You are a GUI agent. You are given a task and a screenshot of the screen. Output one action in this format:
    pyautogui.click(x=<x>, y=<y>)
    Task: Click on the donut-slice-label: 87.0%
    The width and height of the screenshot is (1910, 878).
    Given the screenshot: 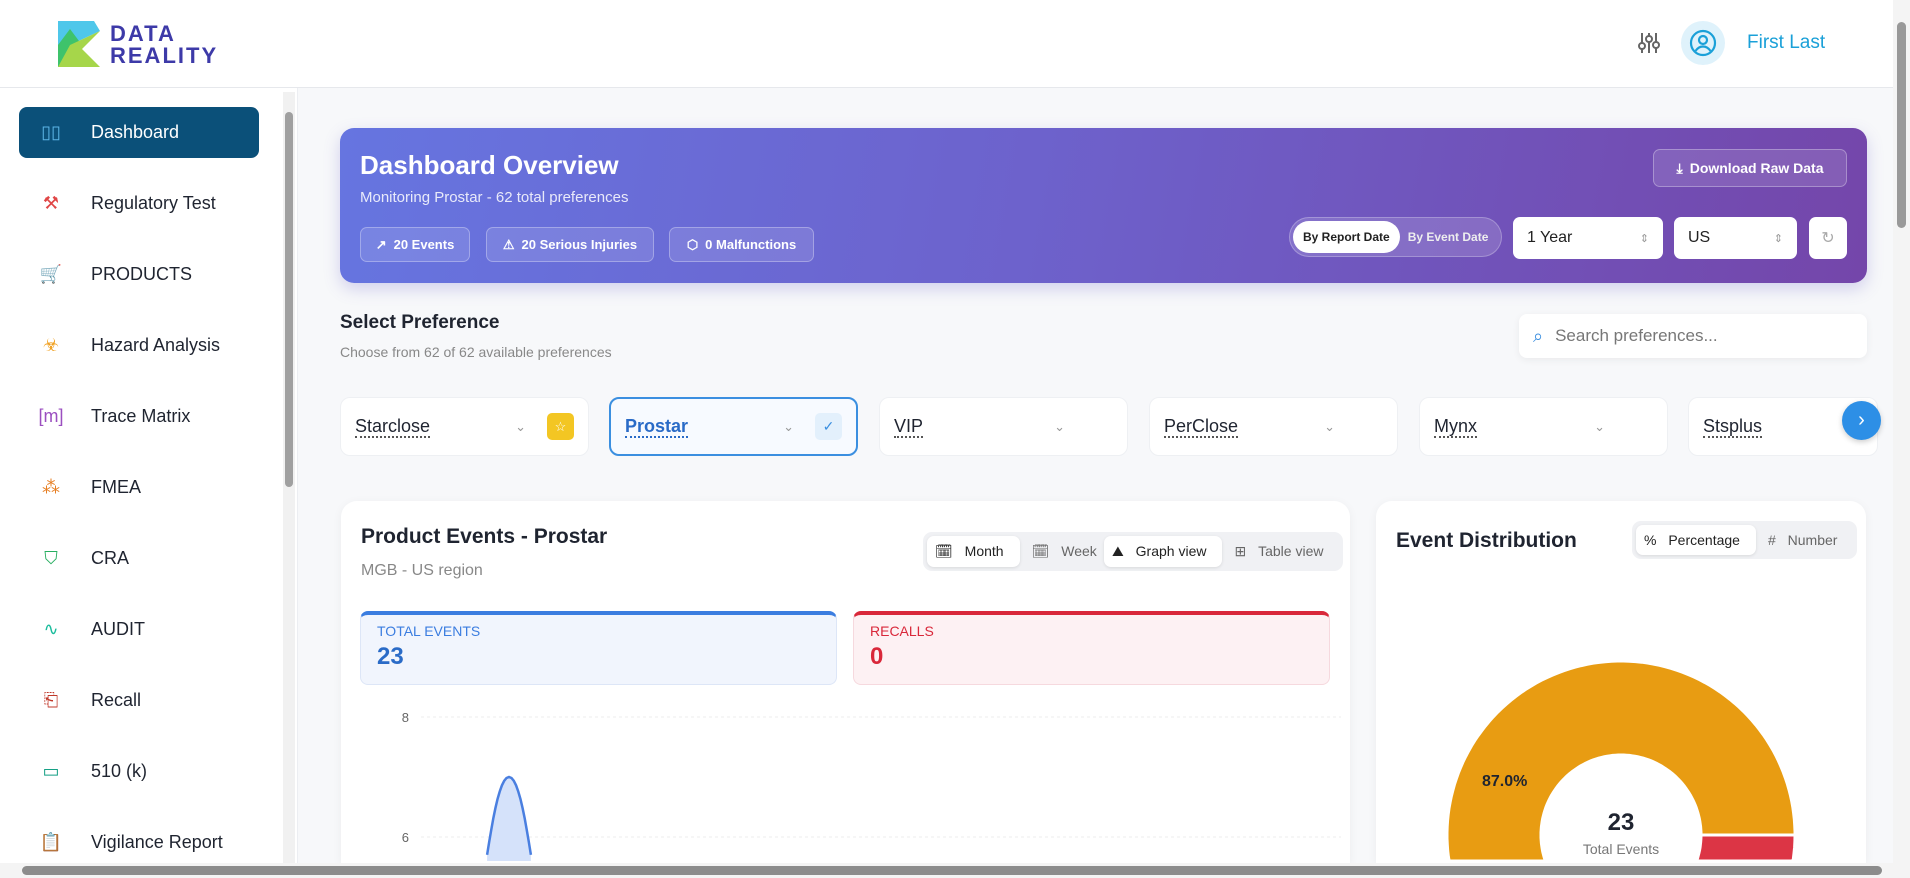 What is the action you would take?
    pyautogui.click(x=1505, y=781)
    